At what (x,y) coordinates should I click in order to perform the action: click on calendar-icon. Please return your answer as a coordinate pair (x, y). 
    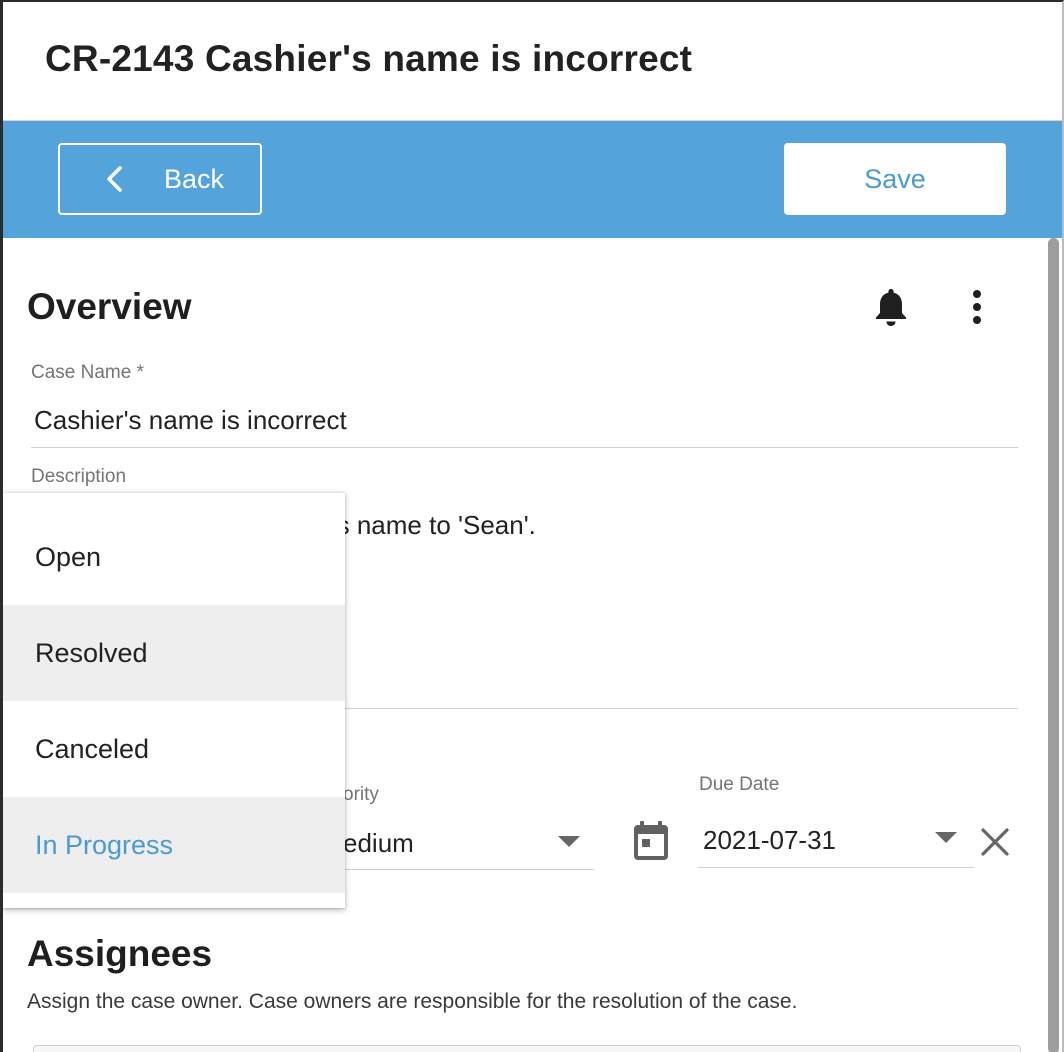
    Looking at the image, I should click on (651, 841).